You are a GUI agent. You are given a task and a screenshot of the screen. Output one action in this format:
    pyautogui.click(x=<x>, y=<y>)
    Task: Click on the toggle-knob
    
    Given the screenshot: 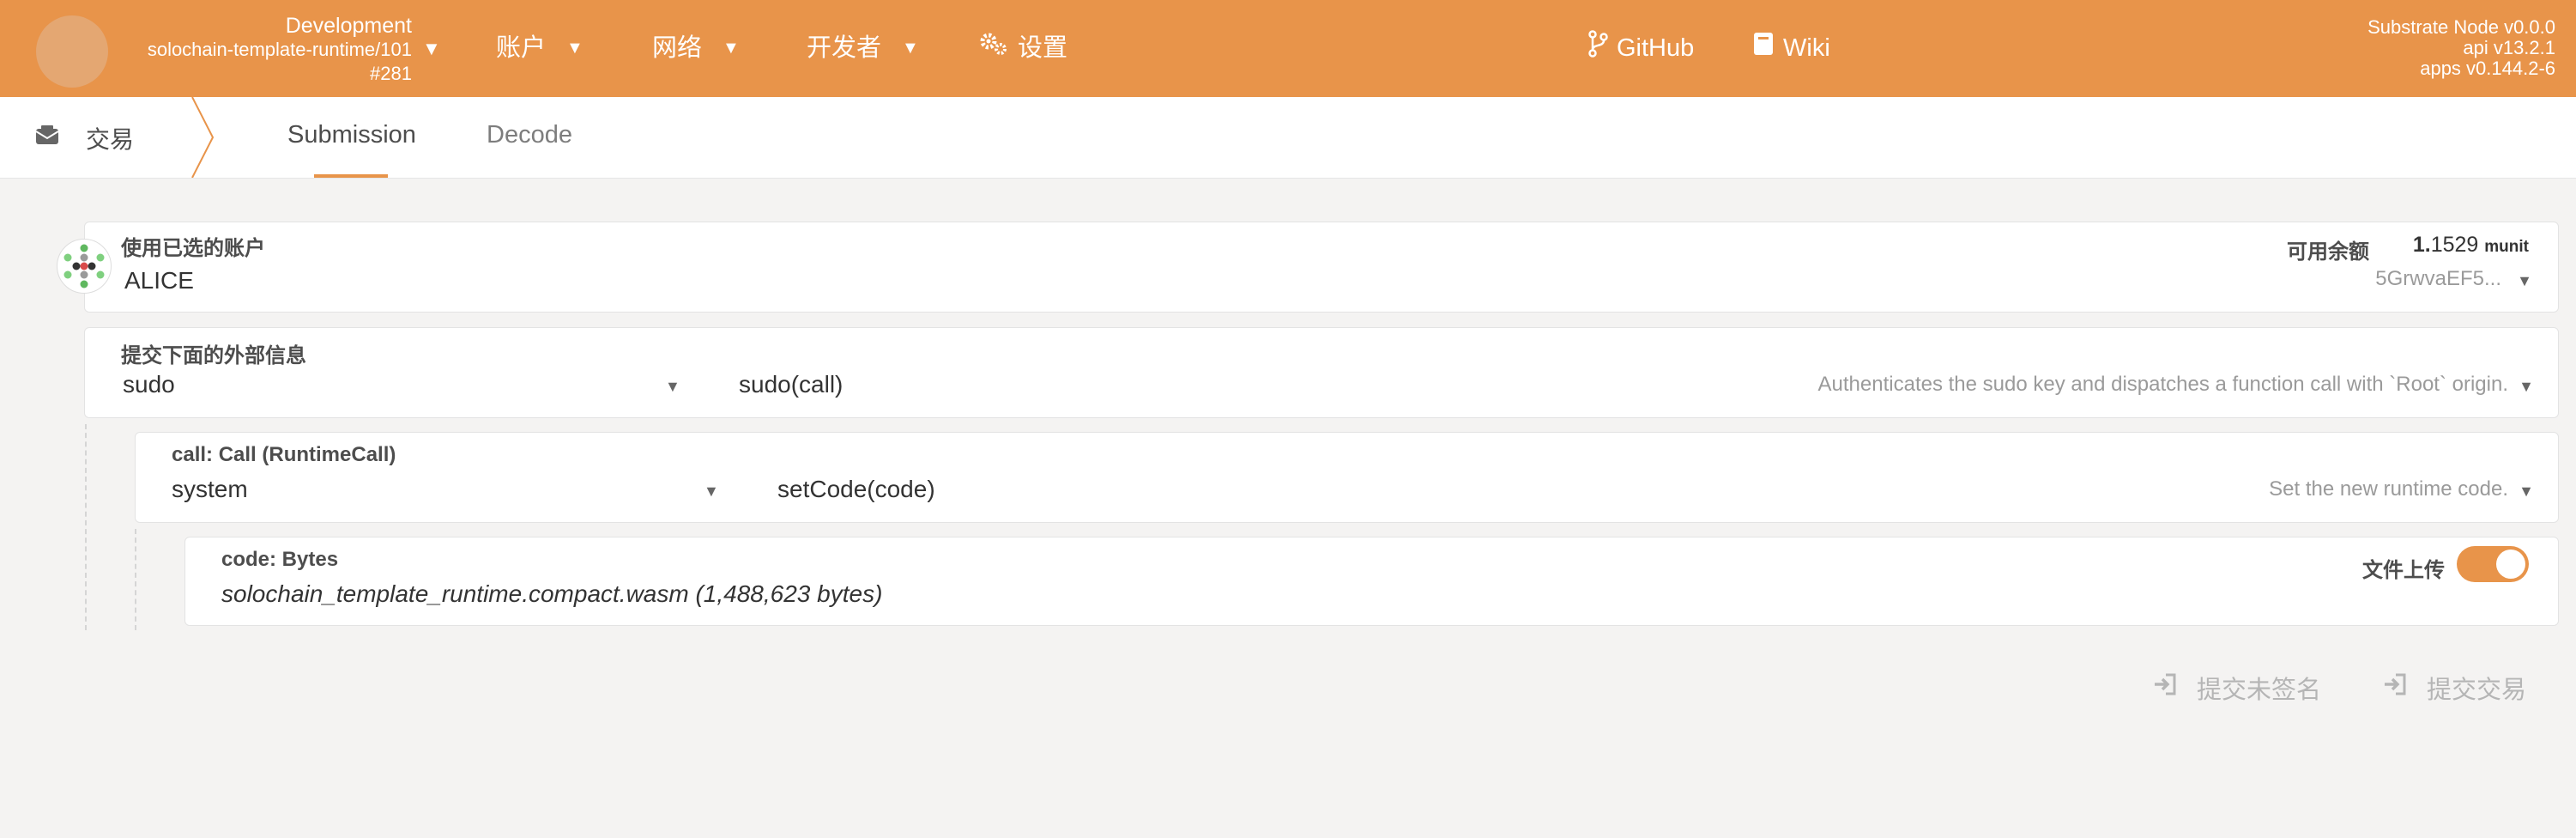 What is the action you would take?
    pyautogui.click(x=2510, y=564)
    